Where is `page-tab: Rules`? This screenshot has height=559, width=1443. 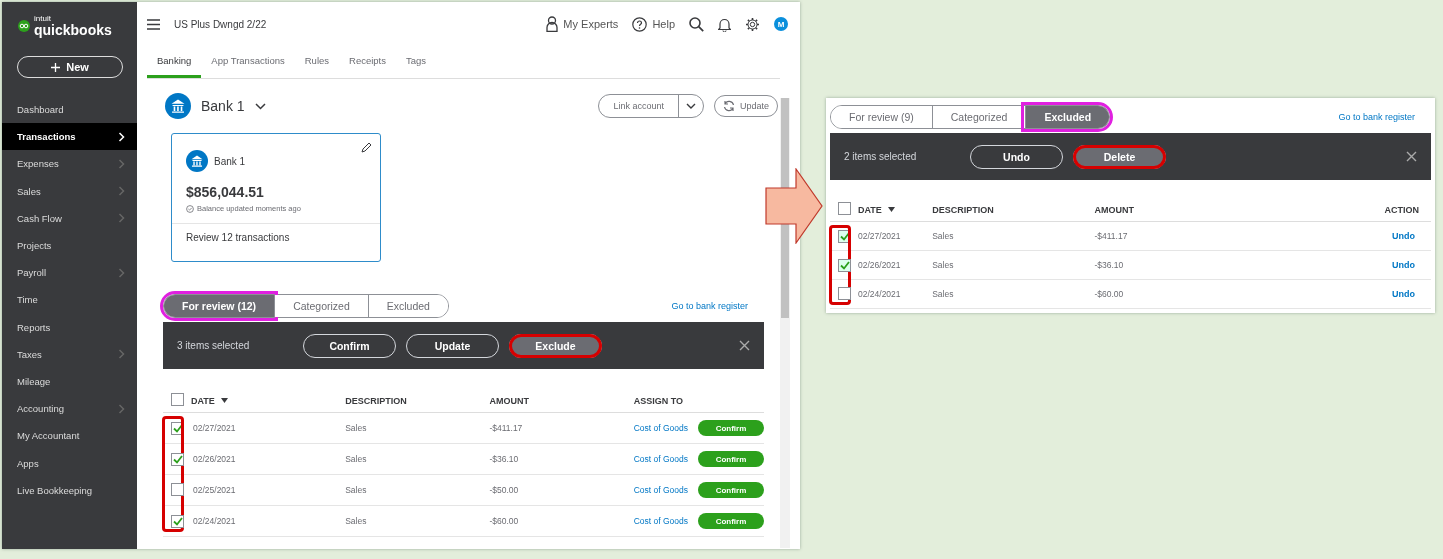 page-tab: Rules is located at coordinates (317, 62).